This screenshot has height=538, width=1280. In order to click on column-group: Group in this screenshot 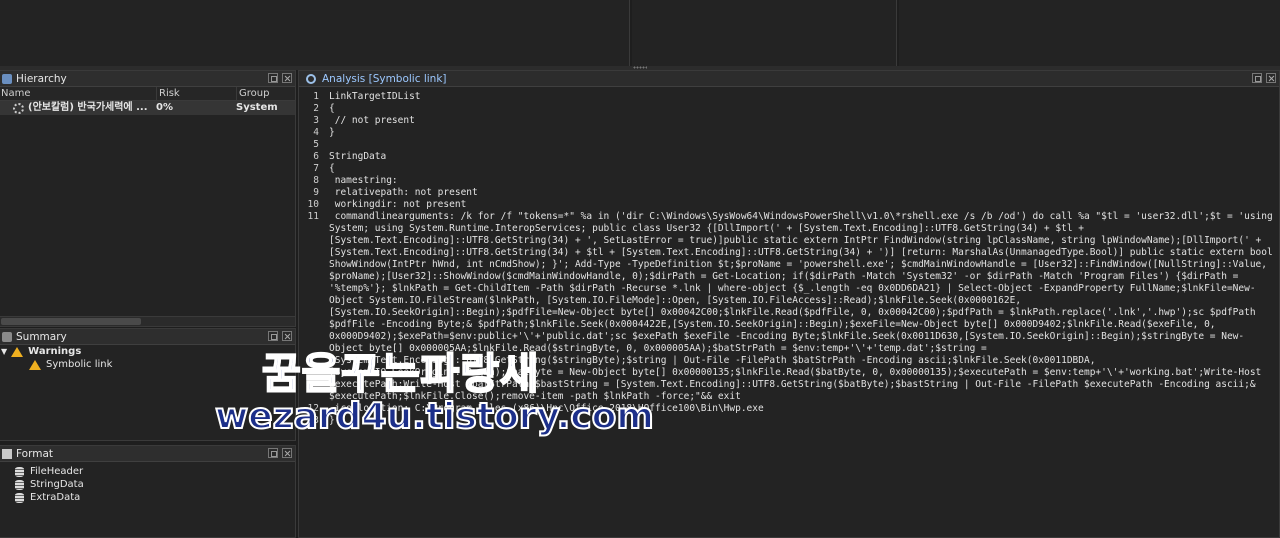, I will do `click(266, 93)`.